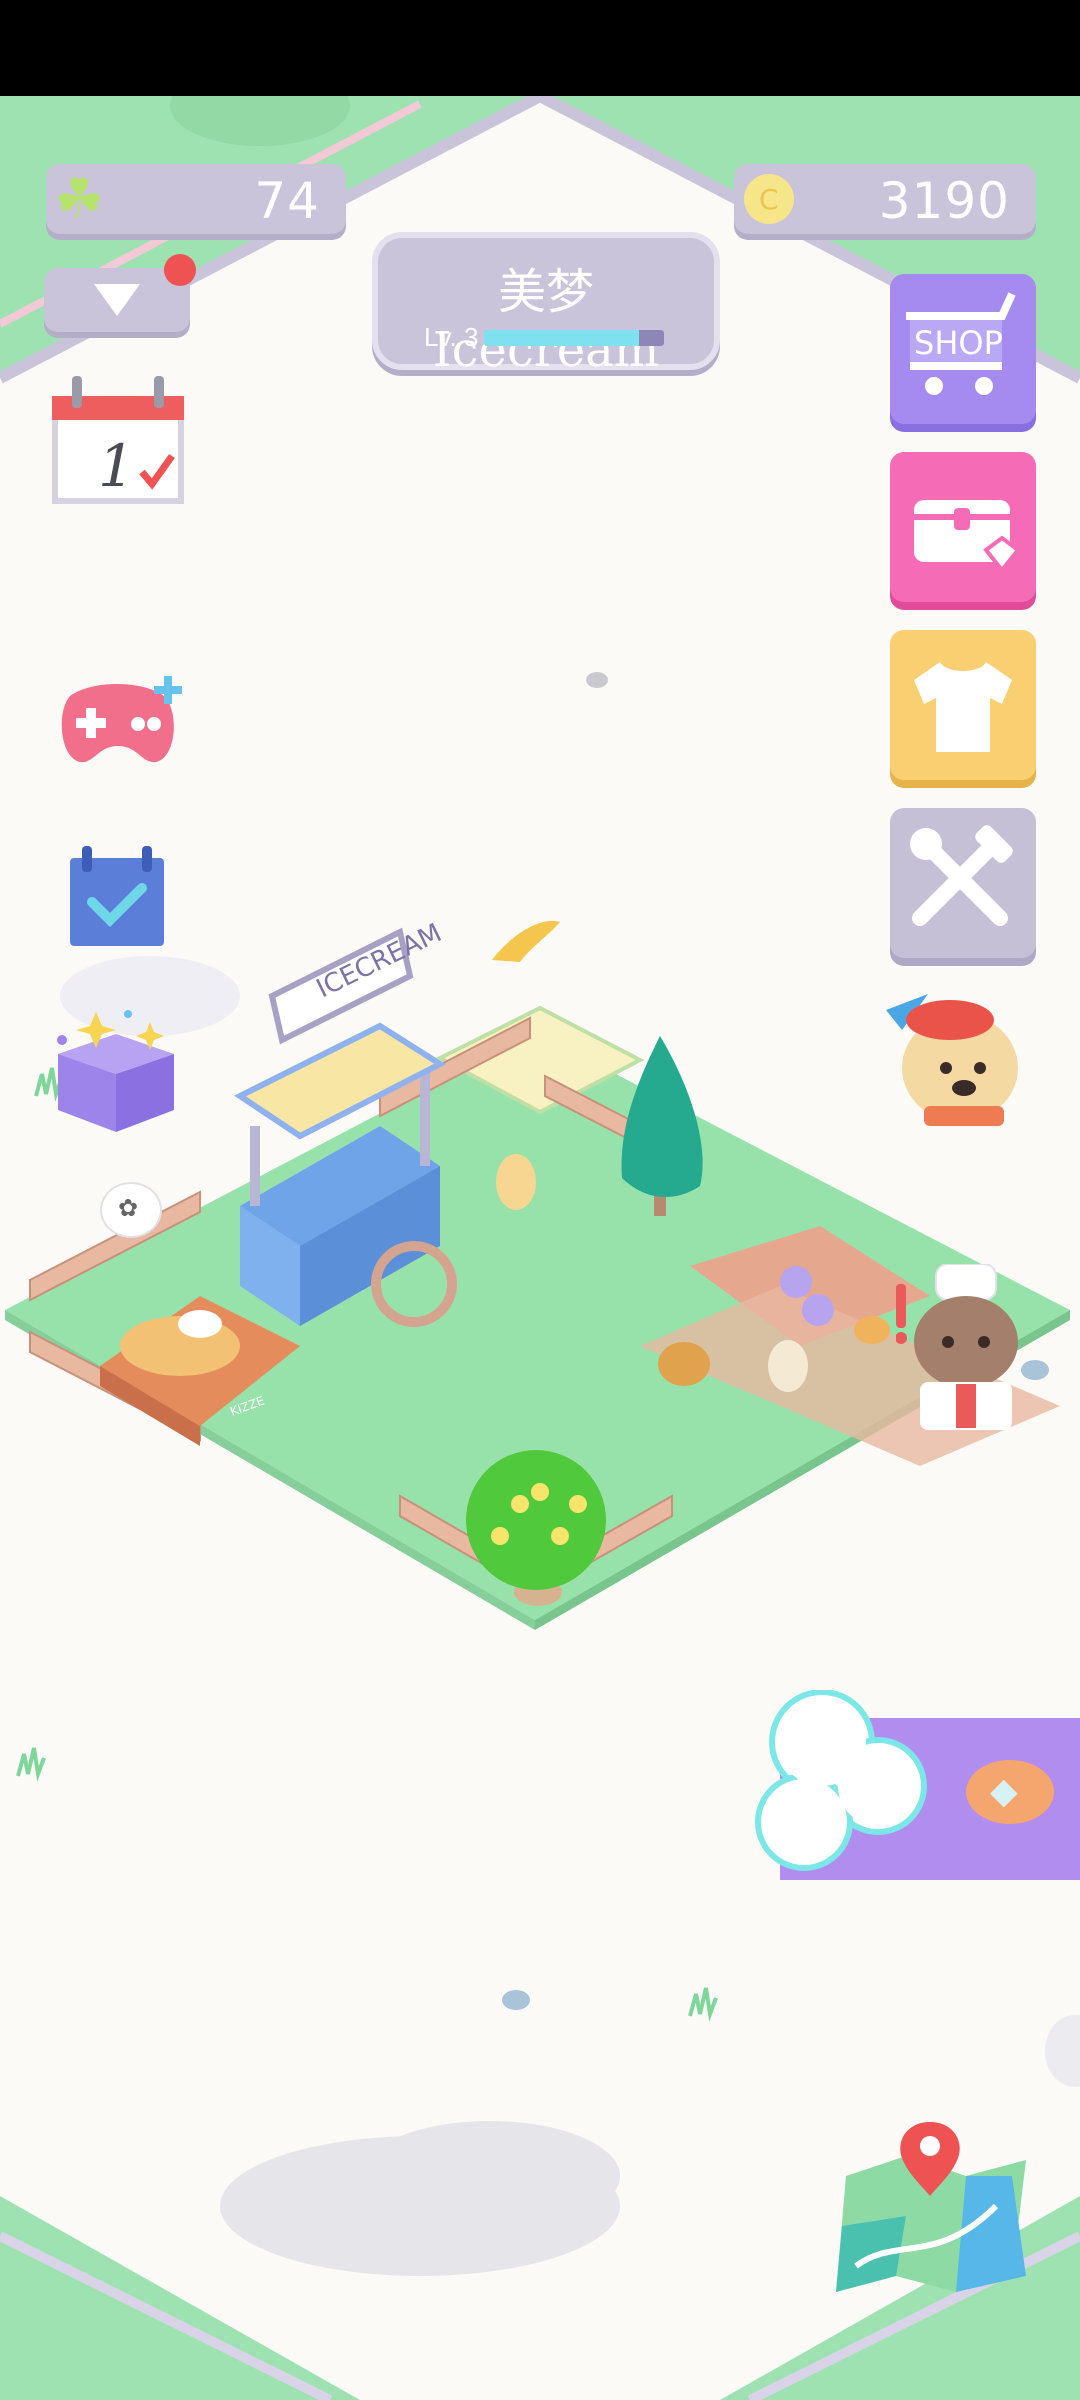 This screenshot has width=1080, height=2400. I want to click on calendar-day: 1, so click(116, 466).